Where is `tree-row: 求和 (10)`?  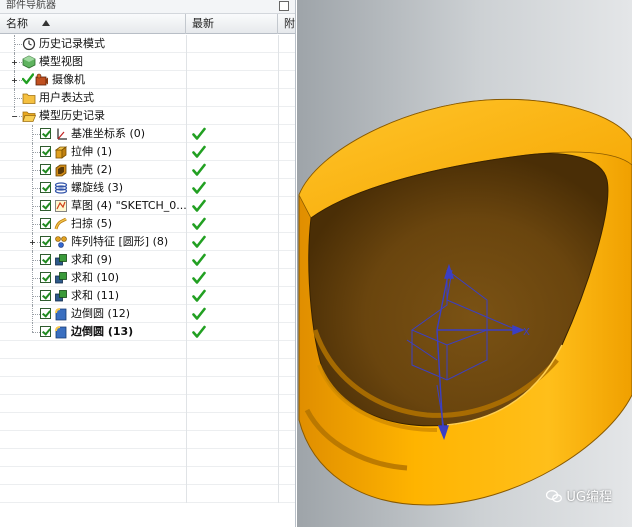
tree-row: 求和 (10) is located at coordinates (147, 278).